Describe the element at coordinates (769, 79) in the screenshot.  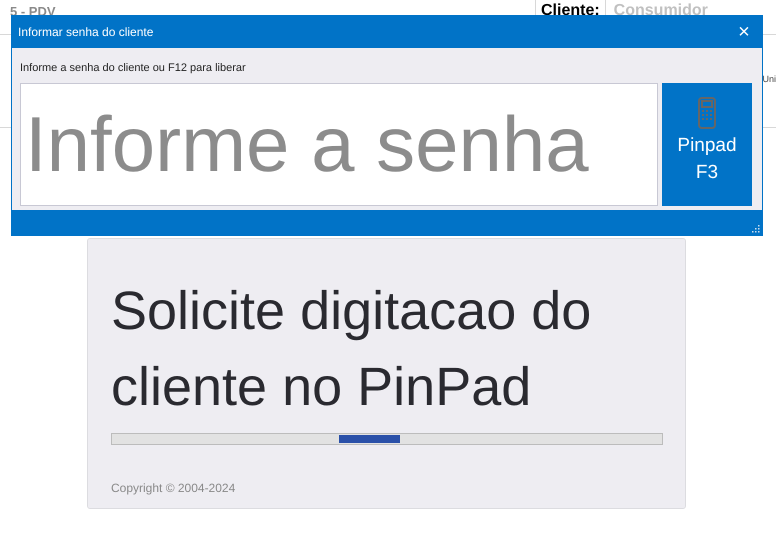
I see `column-header: Uni` at that location.